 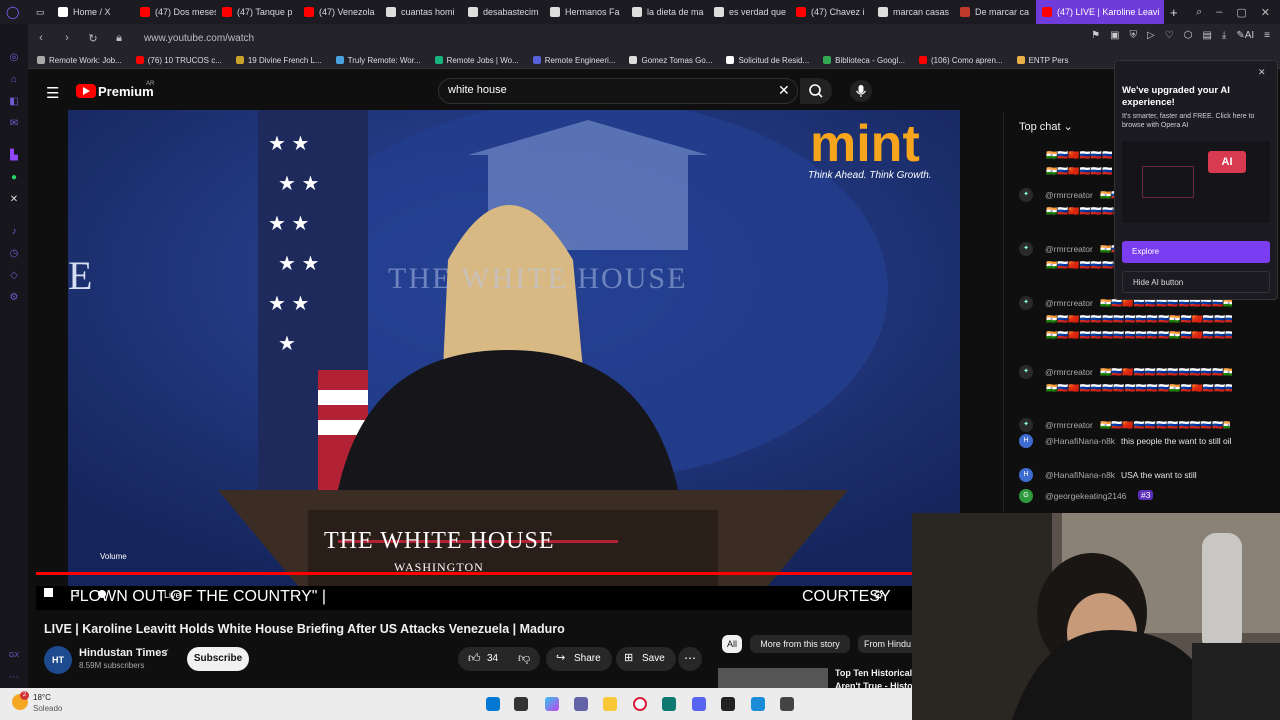 What do you see at coordinates (474, 573) in the screenshot?
I see `progress-bar` at bounding box center [474, 573].